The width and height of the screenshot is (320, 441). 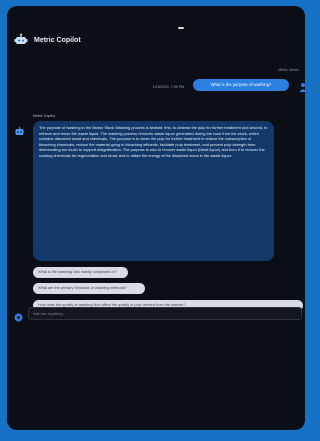 What do you see at coordinates (57, 40) in the screenshot?
I see `app-title: Metric Copilot` at bounding box center [57, 40].